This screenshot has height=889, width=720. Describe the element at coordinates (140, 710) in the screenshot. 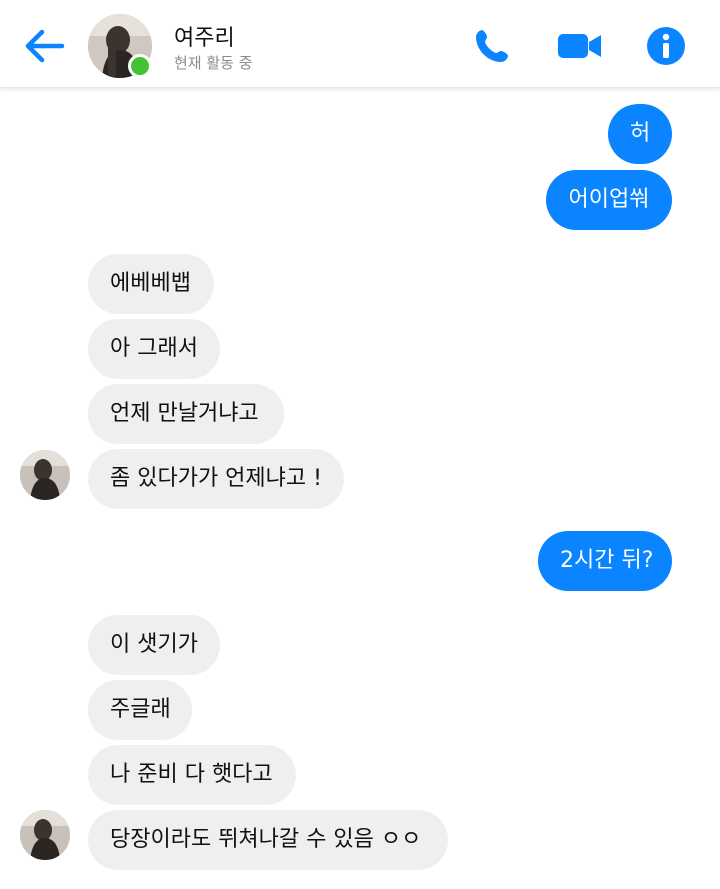

I see `message-bubble-incoming: 주글래` at that location.